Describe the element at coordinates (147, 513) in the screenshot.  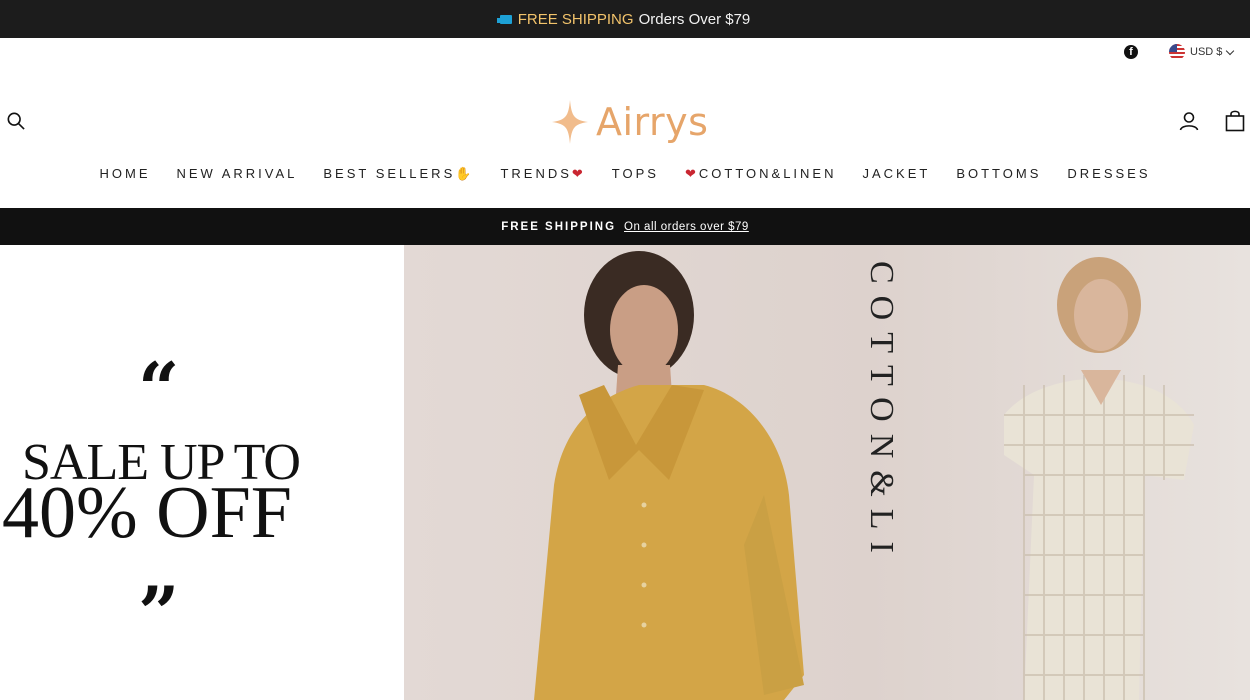
I see `sale-heading-line2: 40% OFF` at that location.